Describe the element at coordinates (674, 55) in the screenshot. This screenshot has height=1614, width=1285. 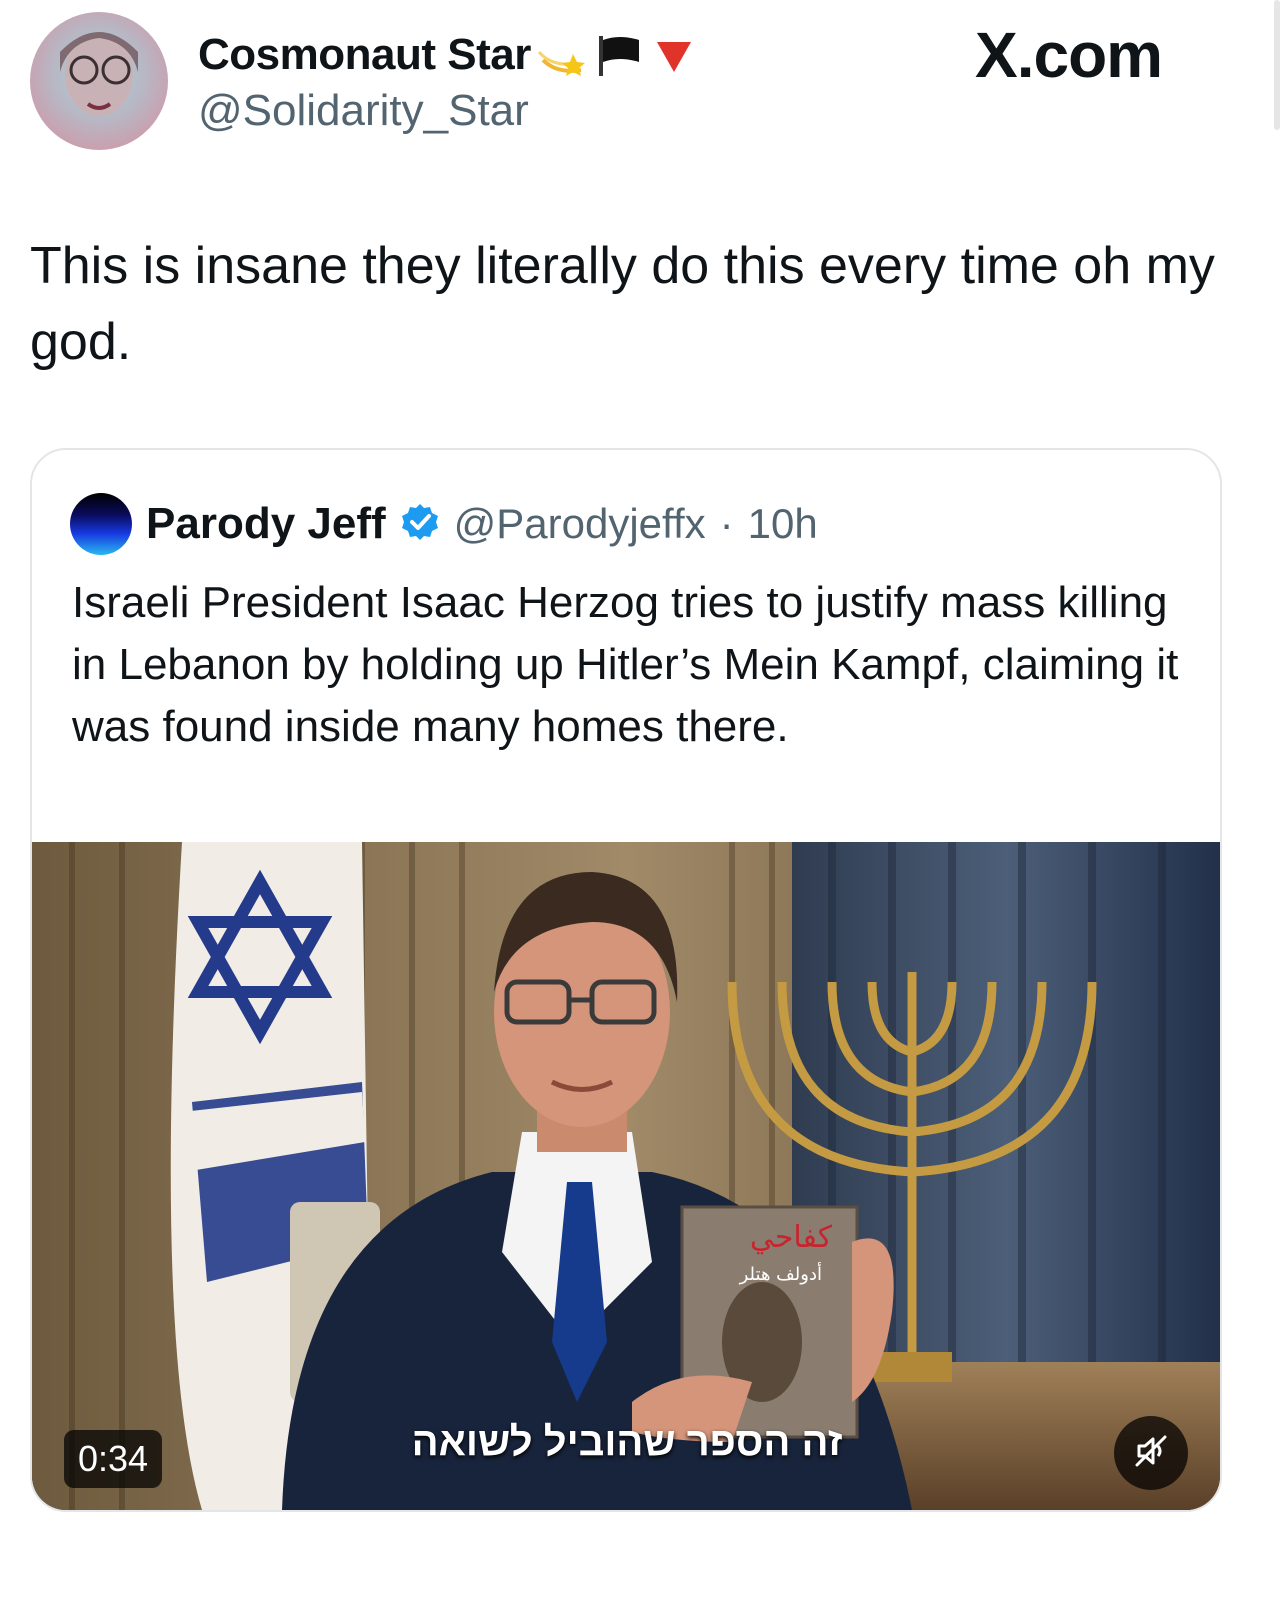
I see `red-triangle-emoji` at that location.